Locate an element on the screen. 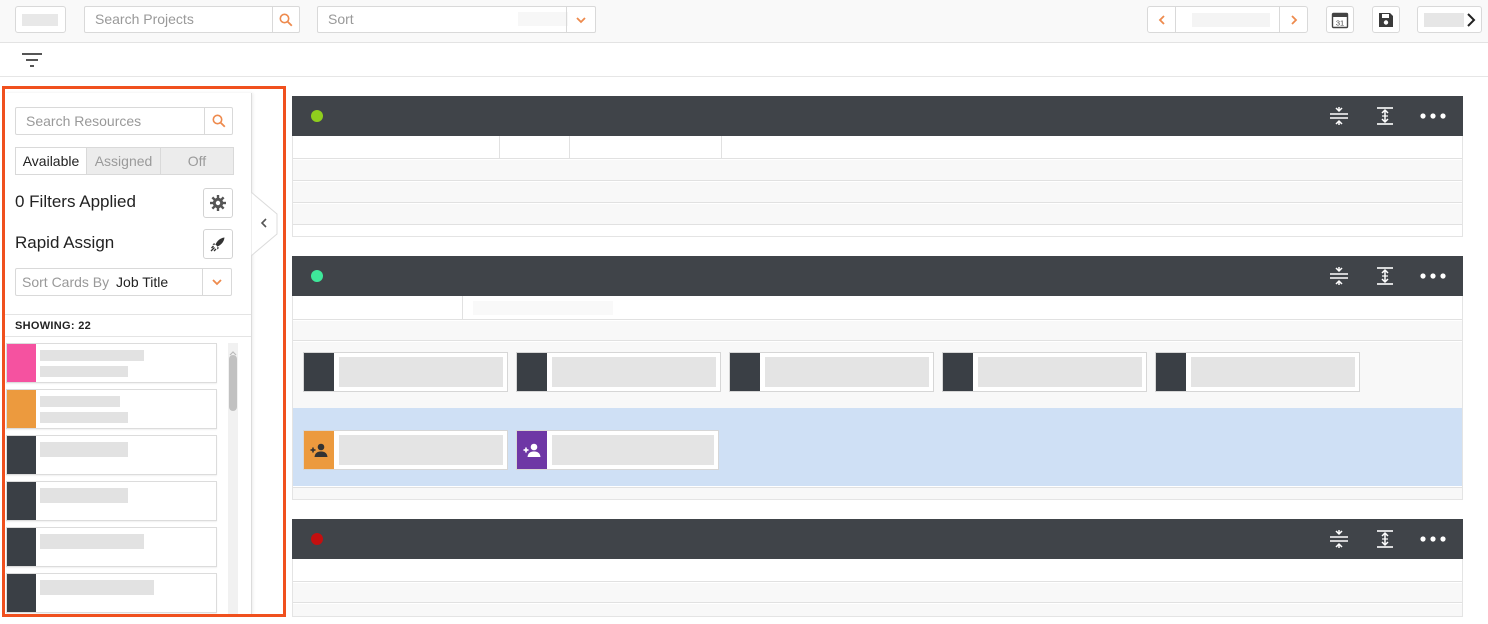  svg-text: 31 is located at coordinates (1340, 22).